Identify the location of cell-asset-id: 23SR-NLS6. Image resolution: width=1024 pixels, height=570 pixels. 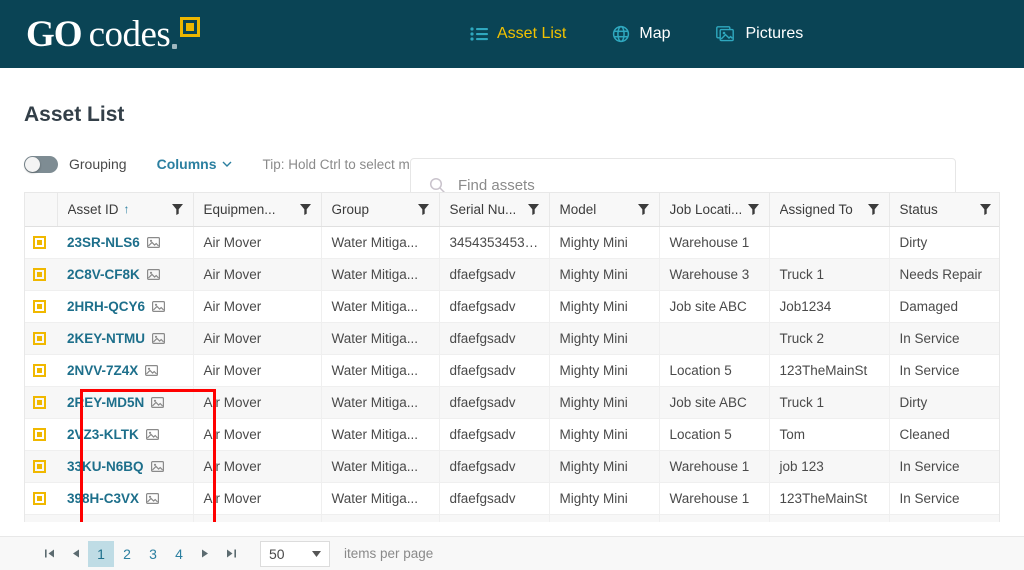
(125, 242).